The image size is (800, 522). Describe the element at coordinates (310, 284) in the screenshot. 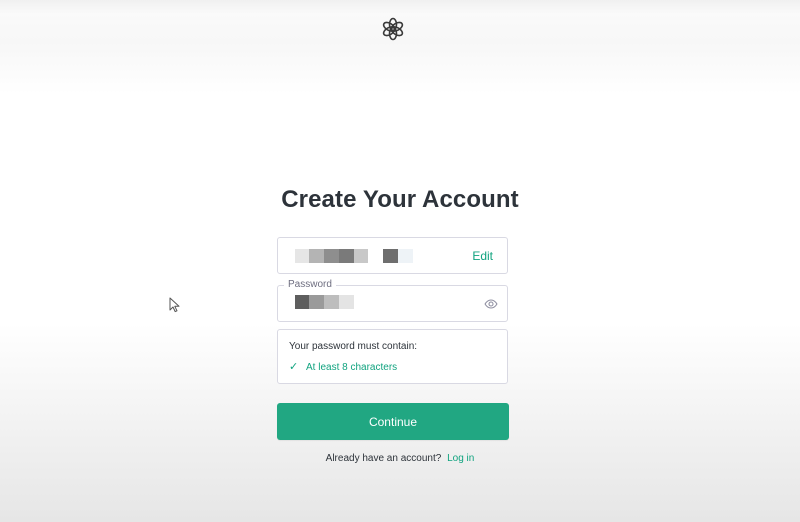

I see `password-label: Password` at that location.